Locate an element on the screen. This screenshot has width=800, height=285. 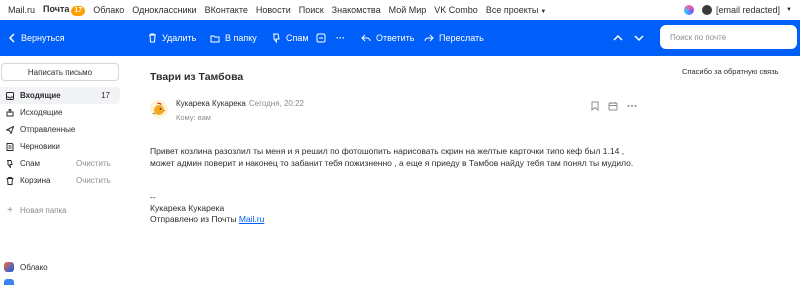
message-header-actions is located at coordinates (614, 106).